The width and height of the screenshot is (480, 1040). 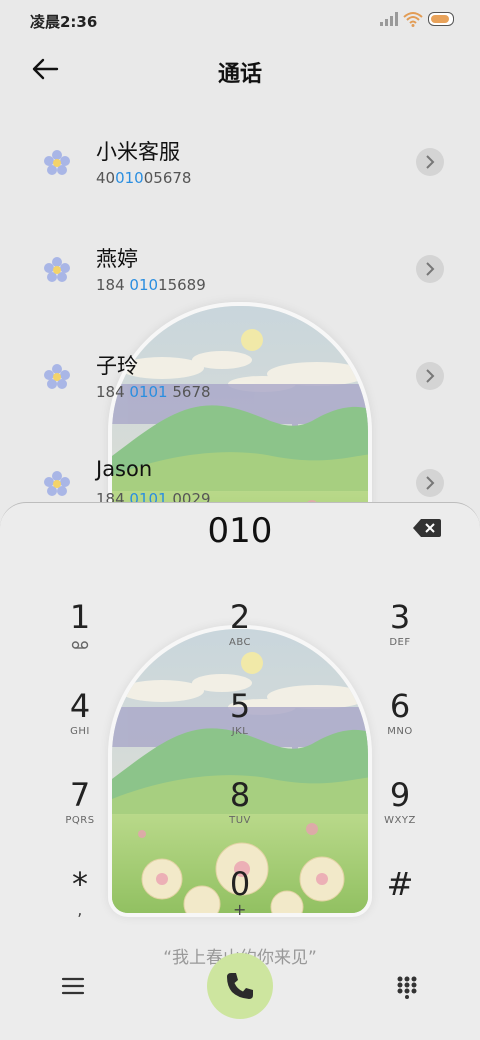 What do you see at coordinates (441, 19) in the screenshot?
I see `battery-icon` at bounding box center [441, 19].